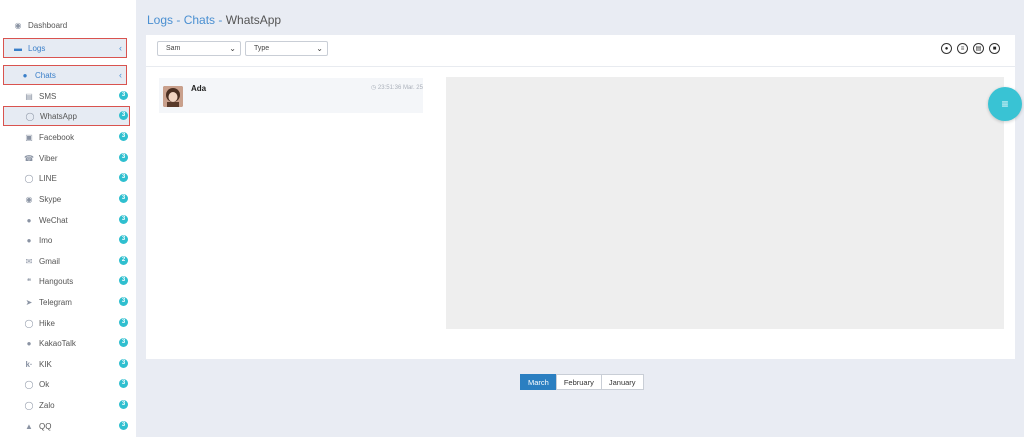 The width and height of the screenshot is (1024, 437). What do you see at coordinates (65, 48) in the screenshot?
I see `sidebar-item-logs: ▬ Logs ‹` at bounding box center [65, 48].